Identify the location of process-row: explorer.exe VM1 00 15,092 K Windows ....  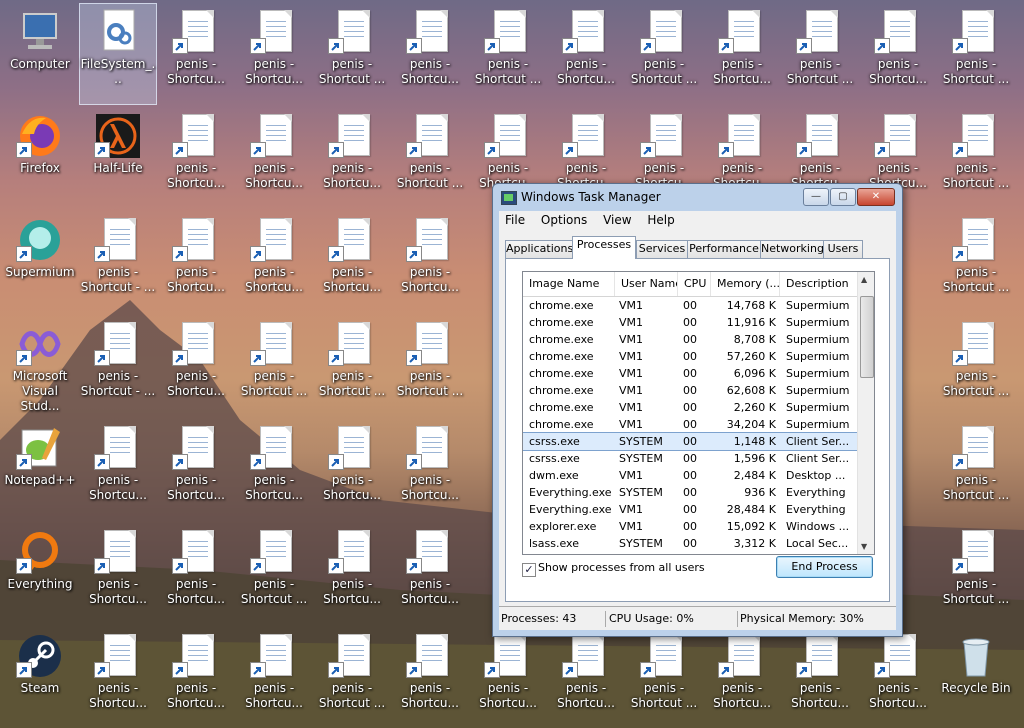
(690, 526).